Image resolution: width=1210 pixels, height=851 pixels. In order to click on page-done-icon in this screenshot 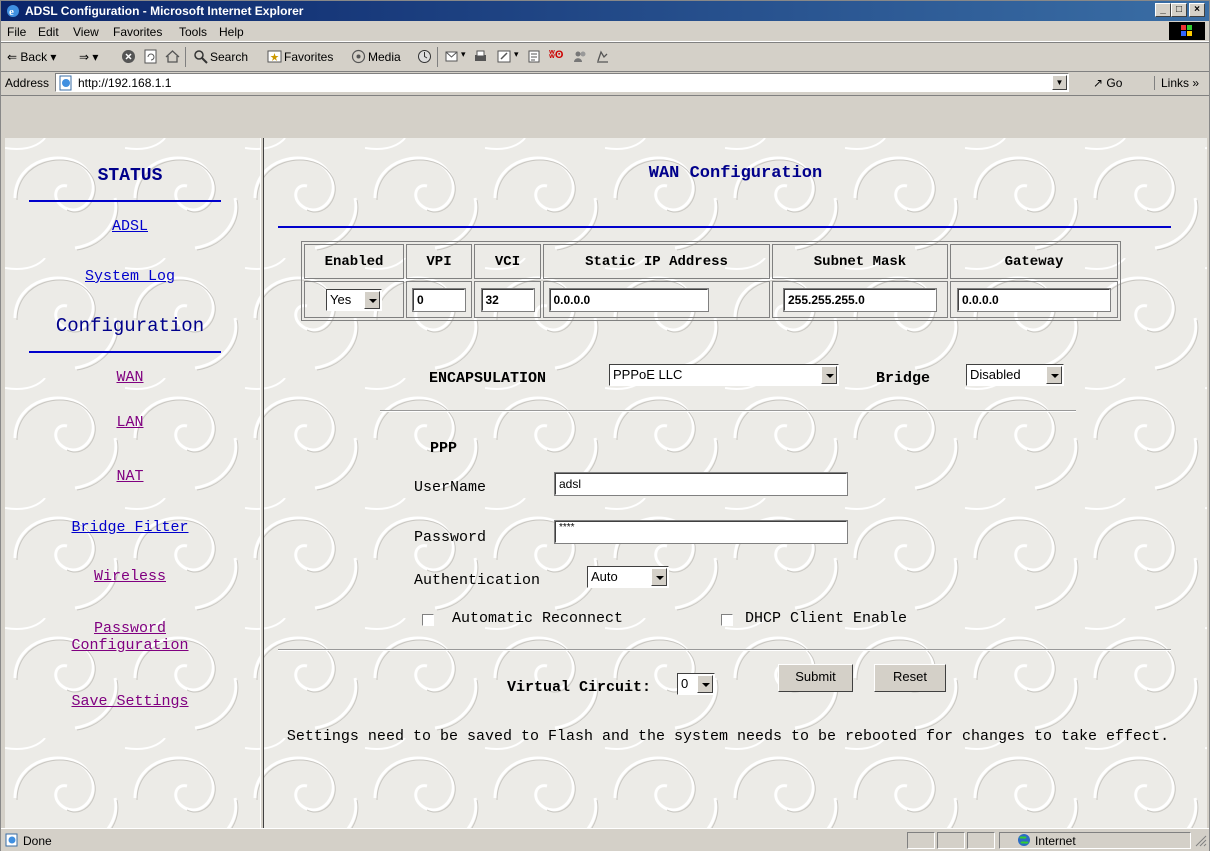, I will do `click(11, 840)`.